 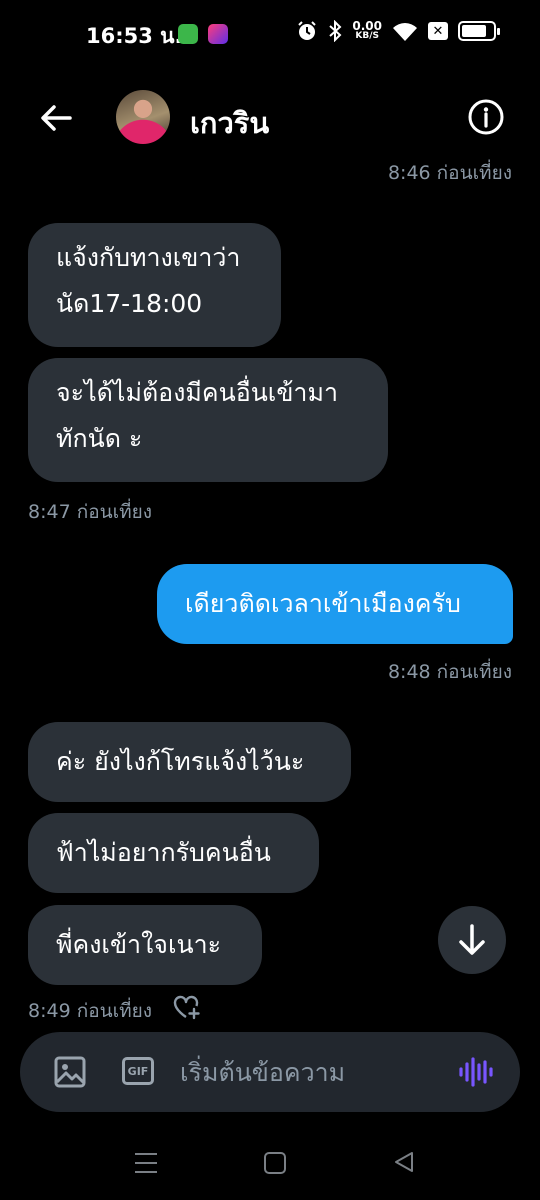 What do you see at coordinates (218, 34) in the screenshot?
I see `lazada-notification-icon` at bounding box center [218, 34].